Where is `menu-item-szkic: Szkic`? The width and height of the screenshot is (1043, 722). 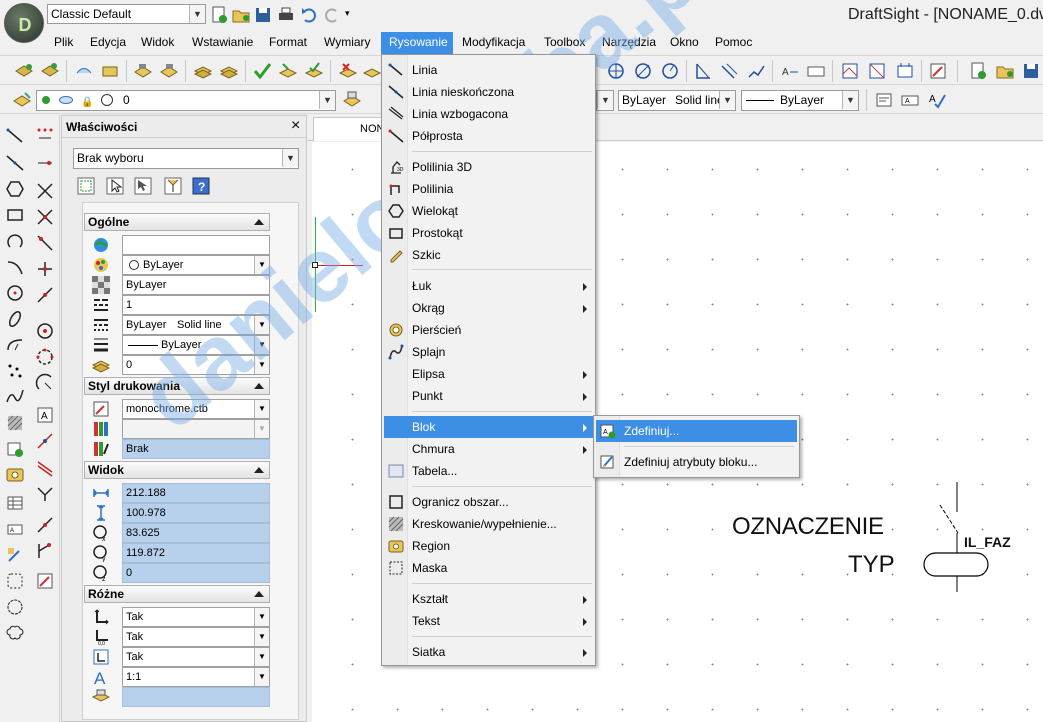 menu-item-szkic: Szkic is located at coordinates (488, 255).